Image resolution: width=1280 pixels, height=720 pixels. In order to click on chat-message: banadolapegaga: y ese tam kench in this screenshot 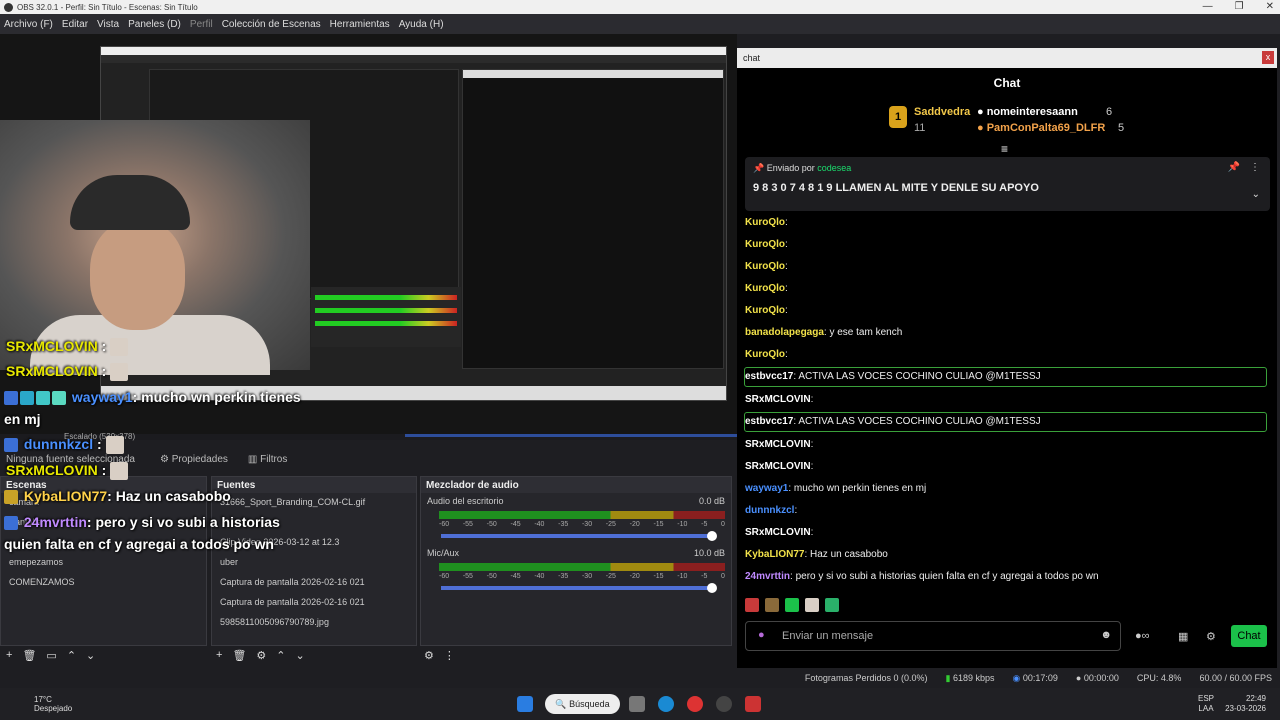, I will do `click(823, 333)`.